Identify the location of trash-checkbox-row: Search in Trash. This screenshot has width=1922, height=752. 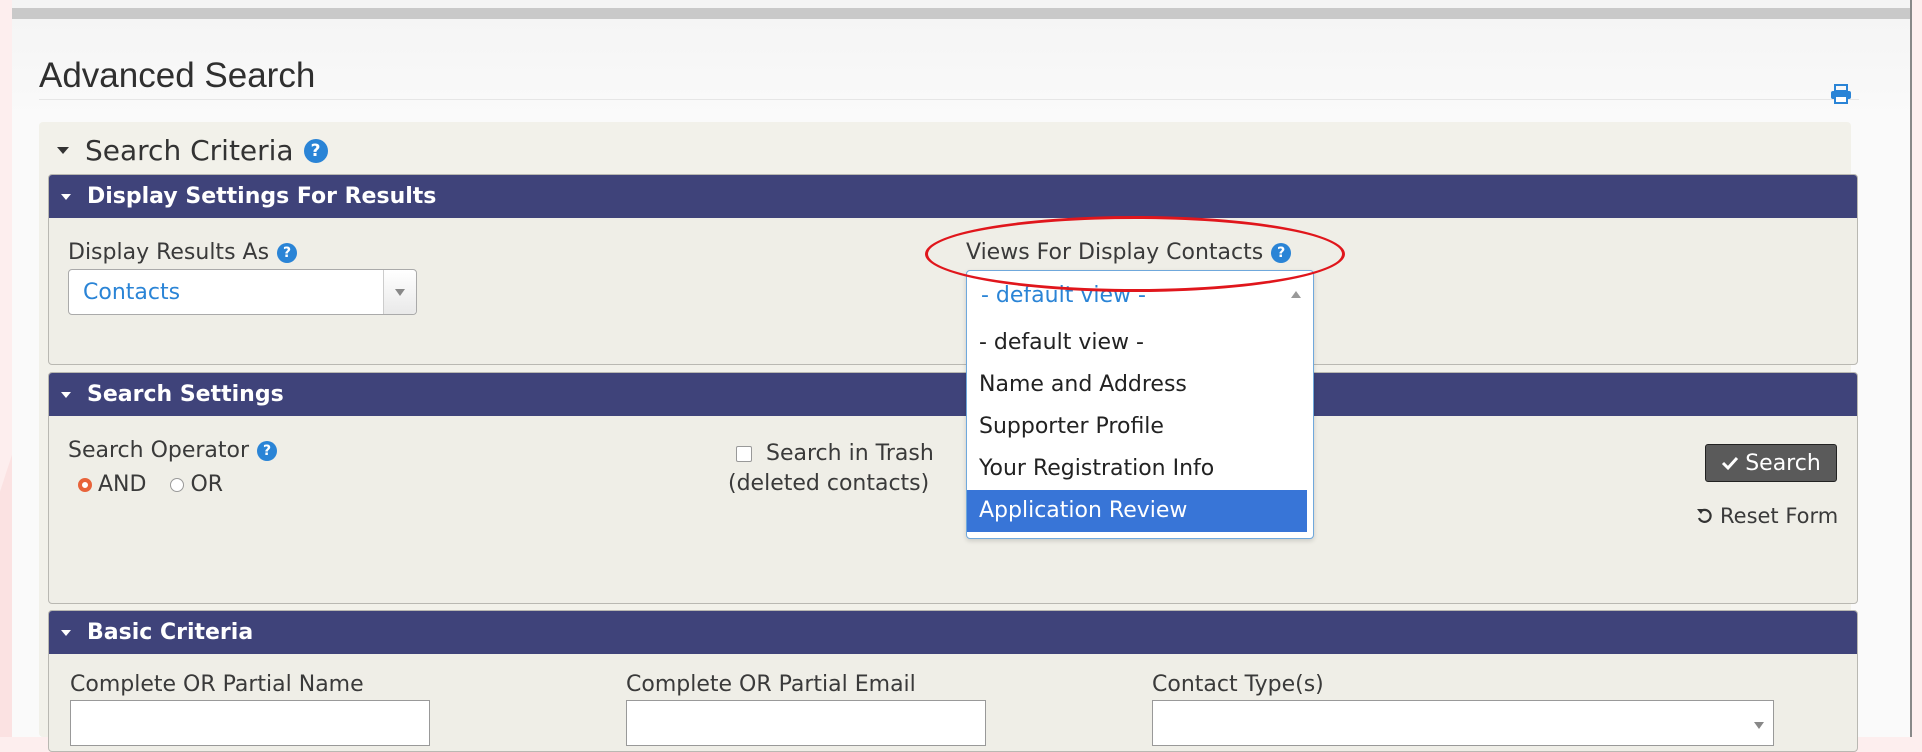
(835, 453).